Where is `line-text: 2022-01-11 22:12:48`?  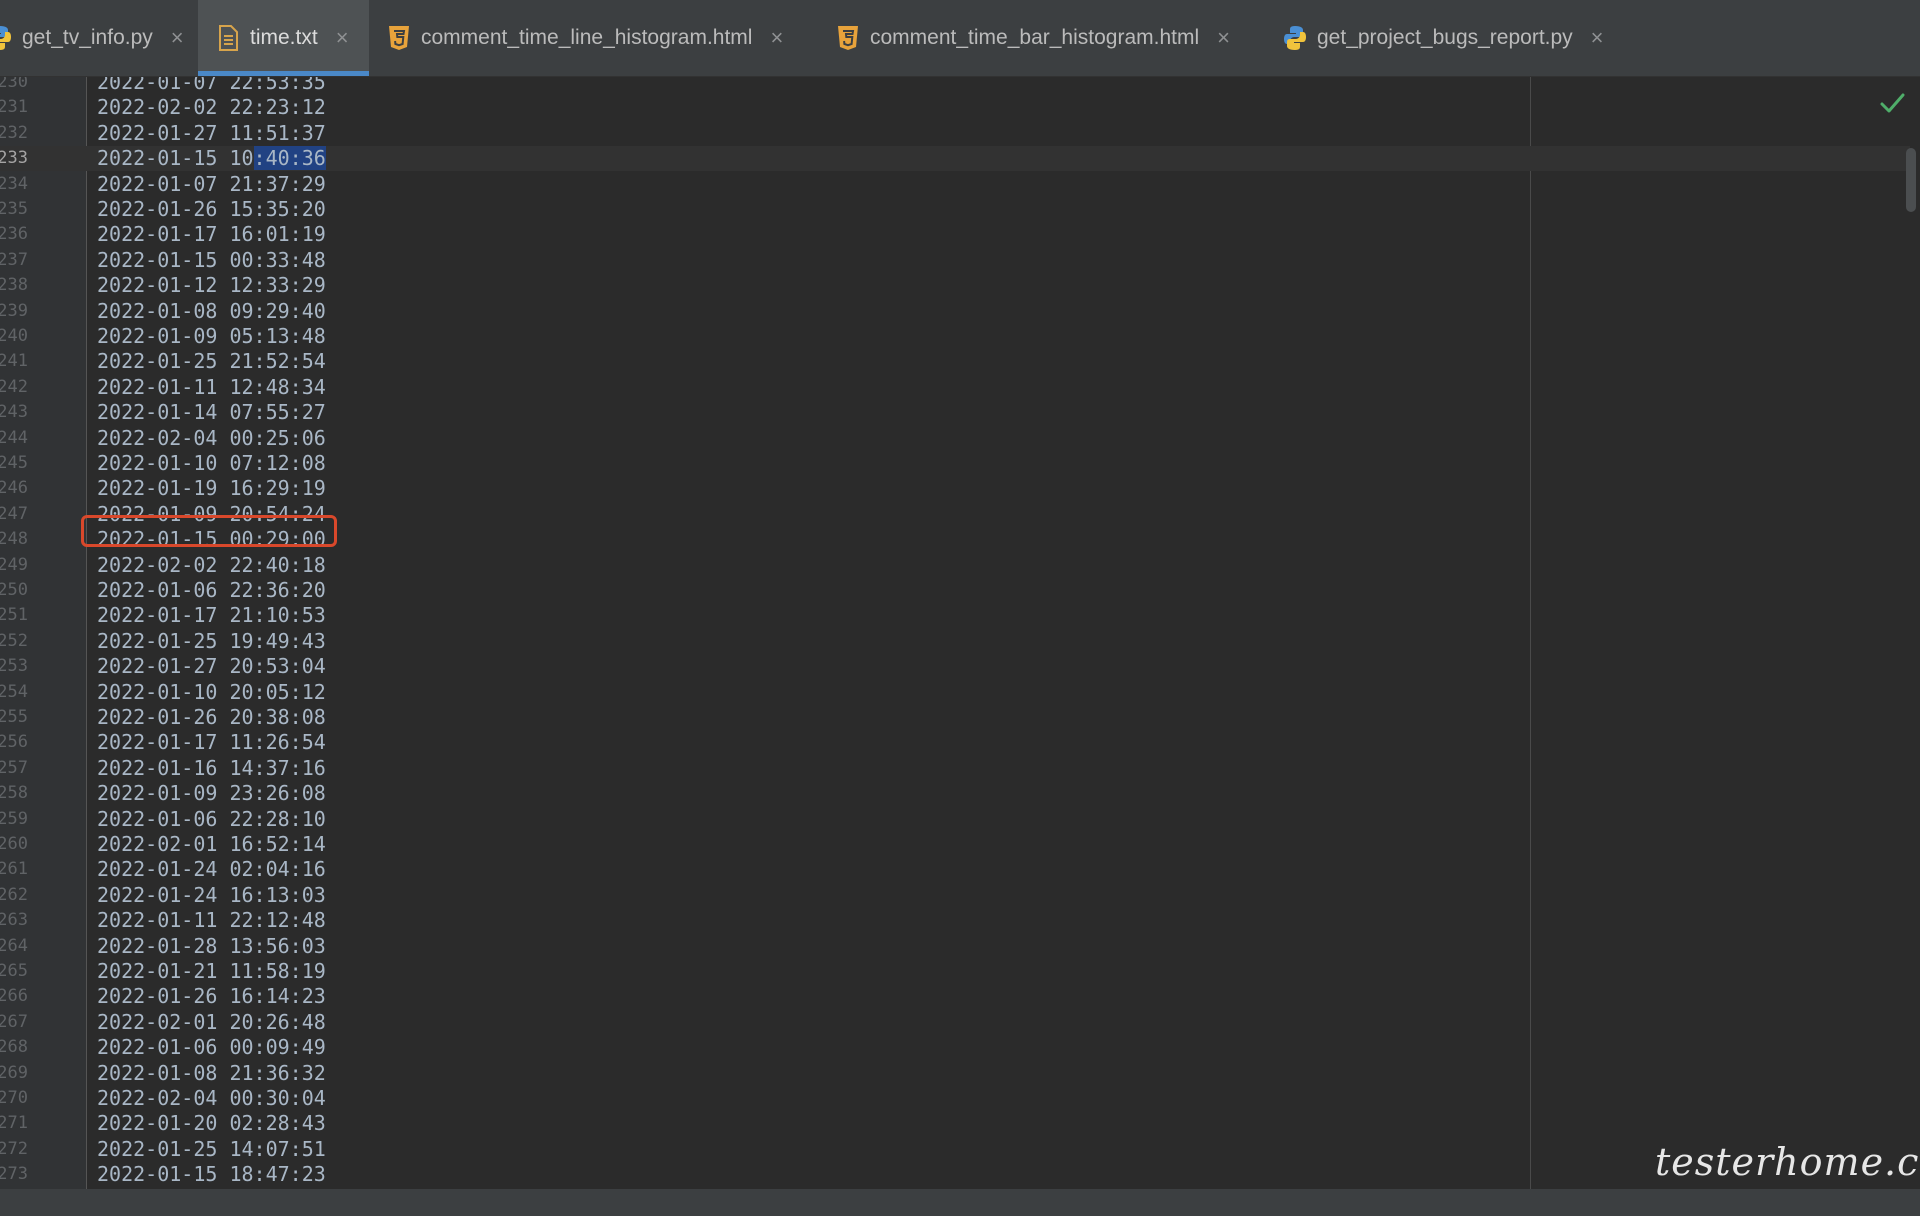 line-text: 2022-01-11 22:12:48 is located at coordinates (211, 920).